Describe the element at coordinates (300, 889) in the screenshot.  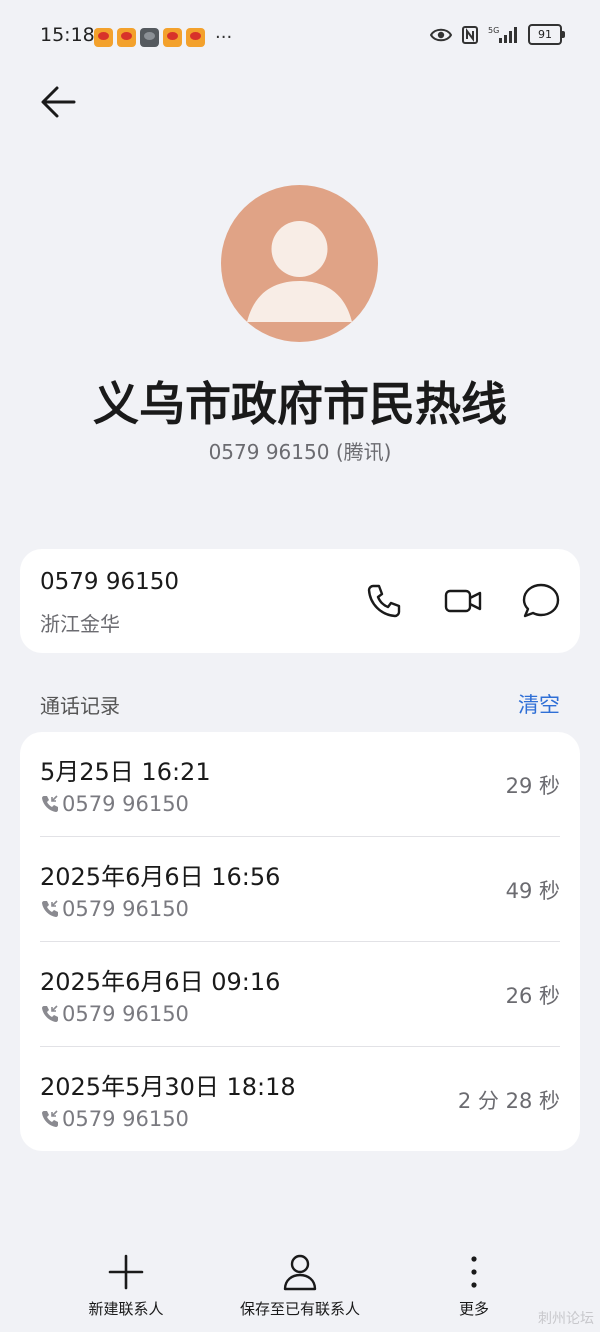
I see `call-log-row: 2025年6月6日 16:56 0579 96150 49 秒` at that location.